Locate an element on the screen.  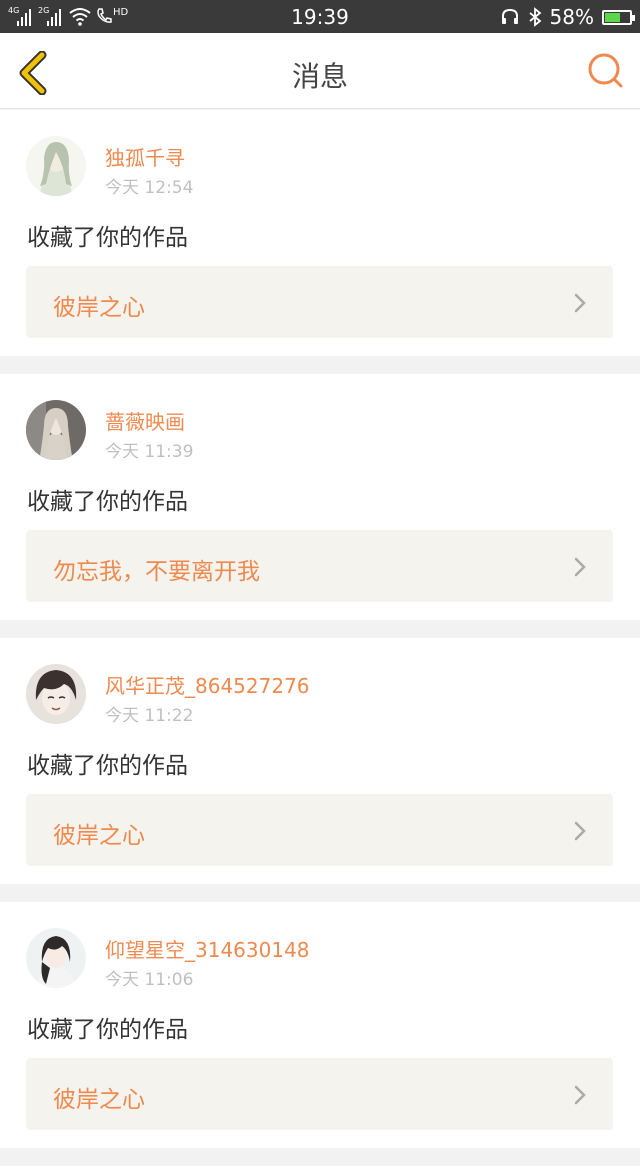
sender-name: 风华正茂_864527276 is located at coordinates (207, 684).